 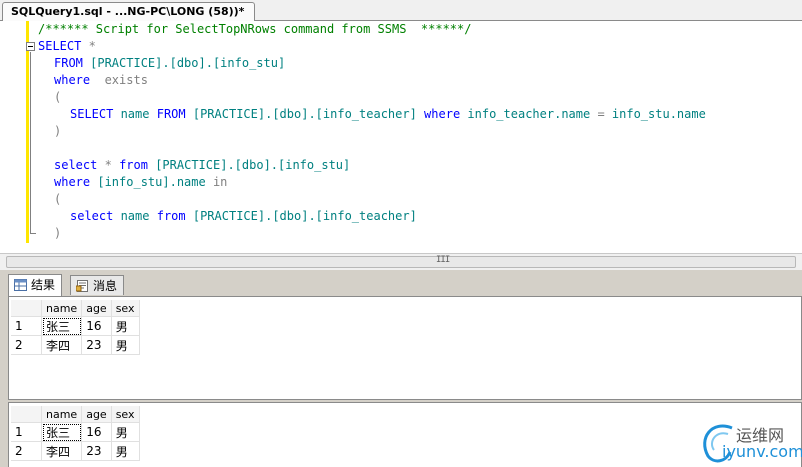 What do you see at coordinates (20, 285) in the screenshot?
I see `grid-icon` at bounding box center [20, 285].